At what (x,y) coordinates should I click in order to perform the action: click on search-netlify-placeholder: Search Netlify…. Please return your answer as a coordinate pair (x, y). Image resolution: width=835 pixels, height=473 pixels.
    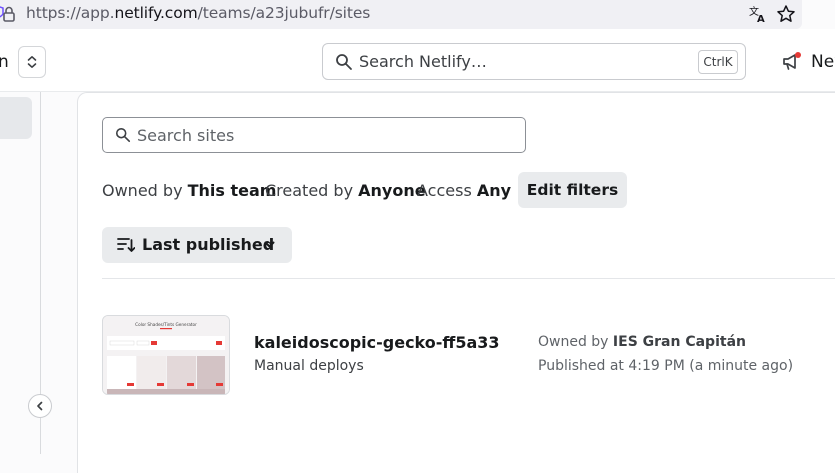
    Looking at the image, I should click on (423, 61).